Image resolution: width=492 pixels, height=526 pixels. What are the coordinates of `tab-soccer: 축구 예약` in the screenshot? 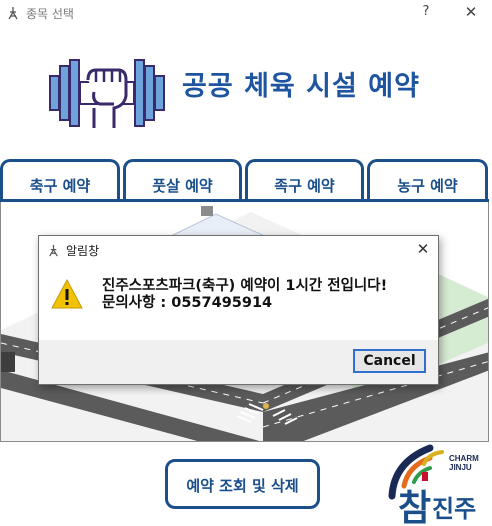 It's located at (60, 180).